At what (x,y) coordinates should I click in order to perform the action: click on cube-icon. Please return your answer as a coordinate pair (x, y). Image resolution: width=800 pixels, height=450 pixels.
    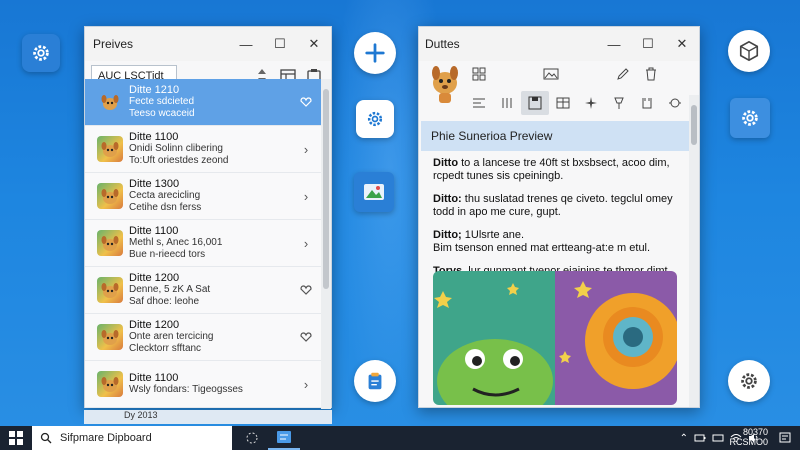
    Looking at the image, I should click on (749, 51).